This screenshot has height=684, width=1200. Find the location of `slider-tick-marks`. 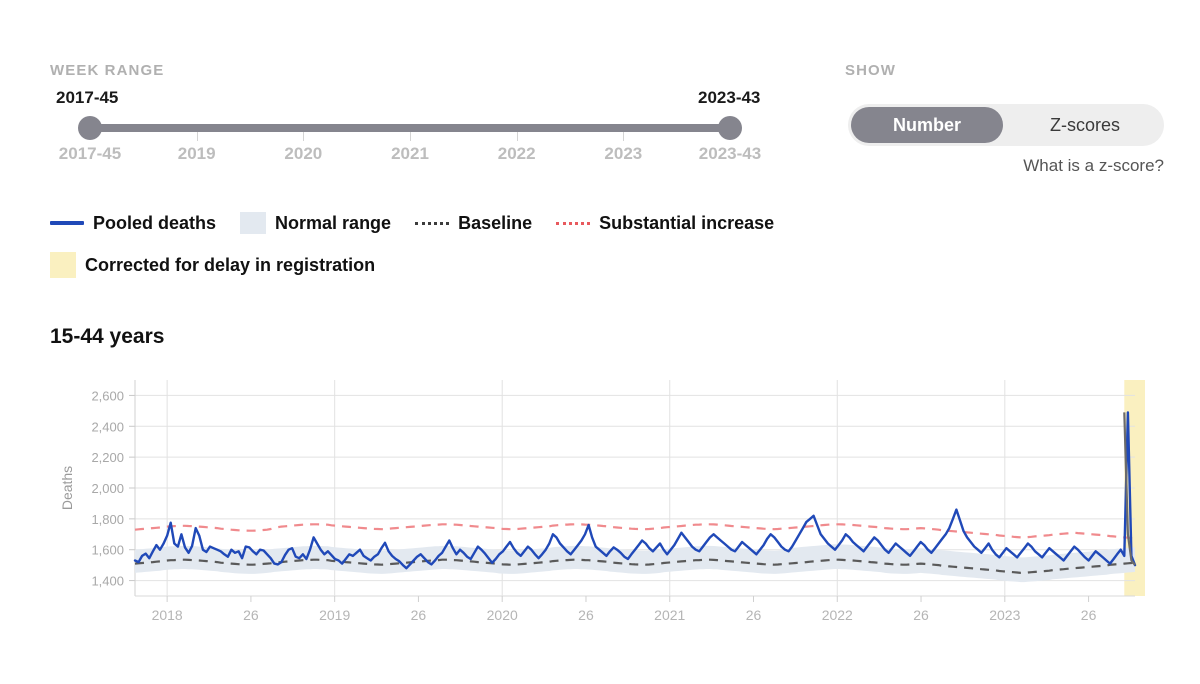

slider-tick-marks is located at coordinates (410, 137).